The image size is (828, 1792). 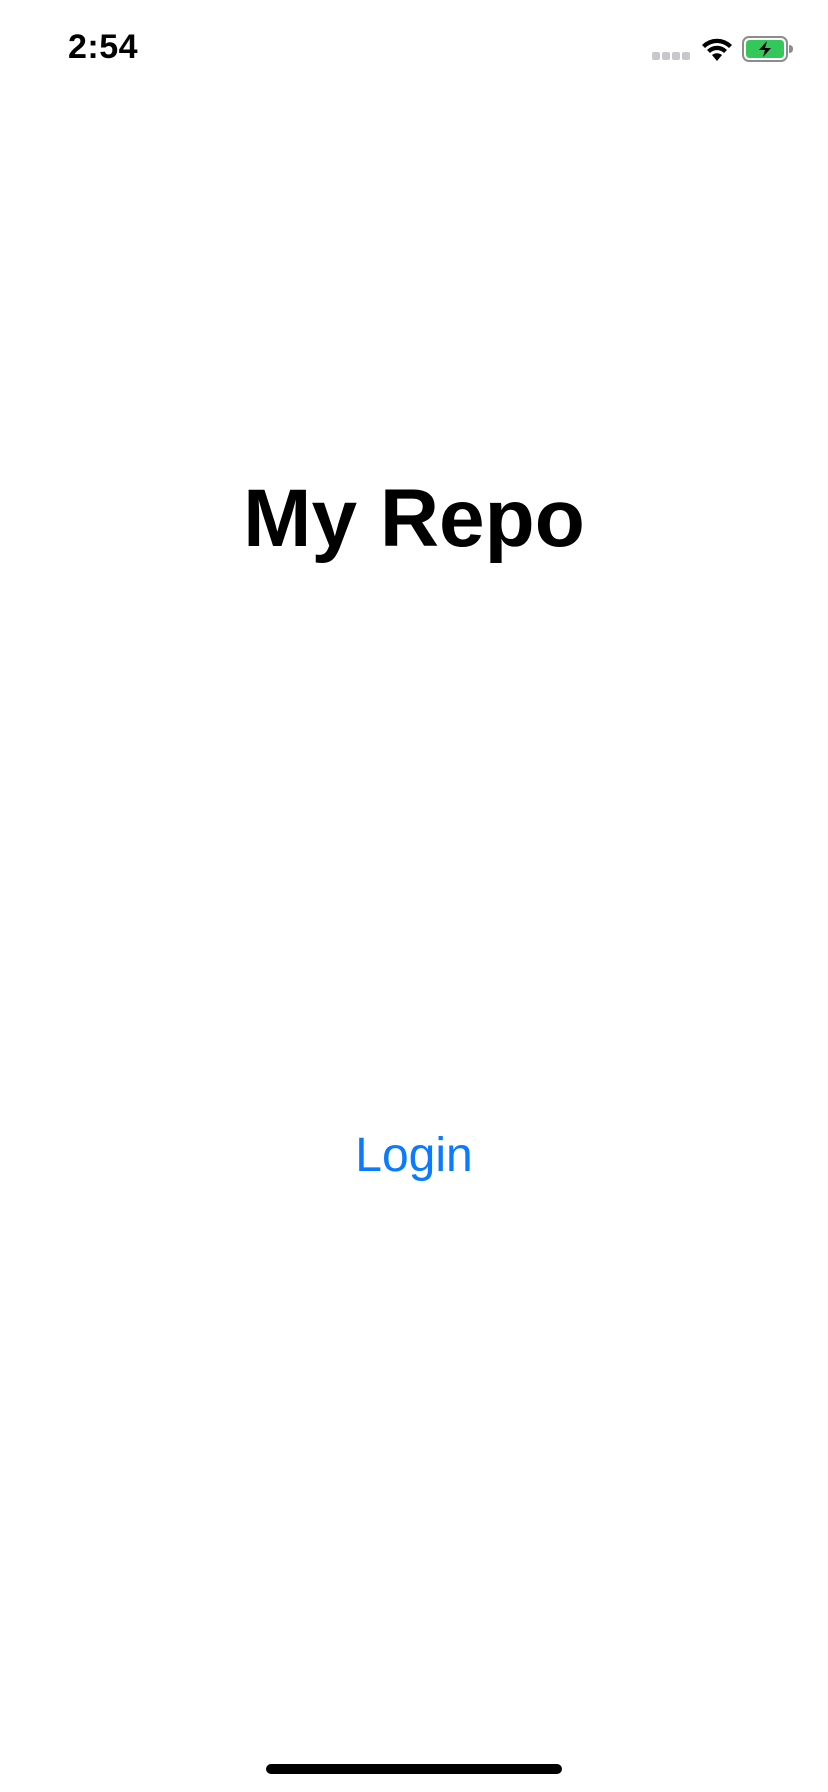 I want to click on page-title: My Repo, so click(x=414, y=518).